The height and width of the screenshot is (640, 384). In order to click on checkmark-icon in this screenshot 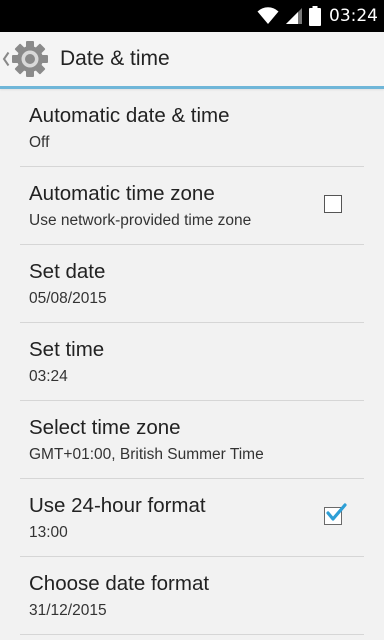, I will do `click(336, 512)`.